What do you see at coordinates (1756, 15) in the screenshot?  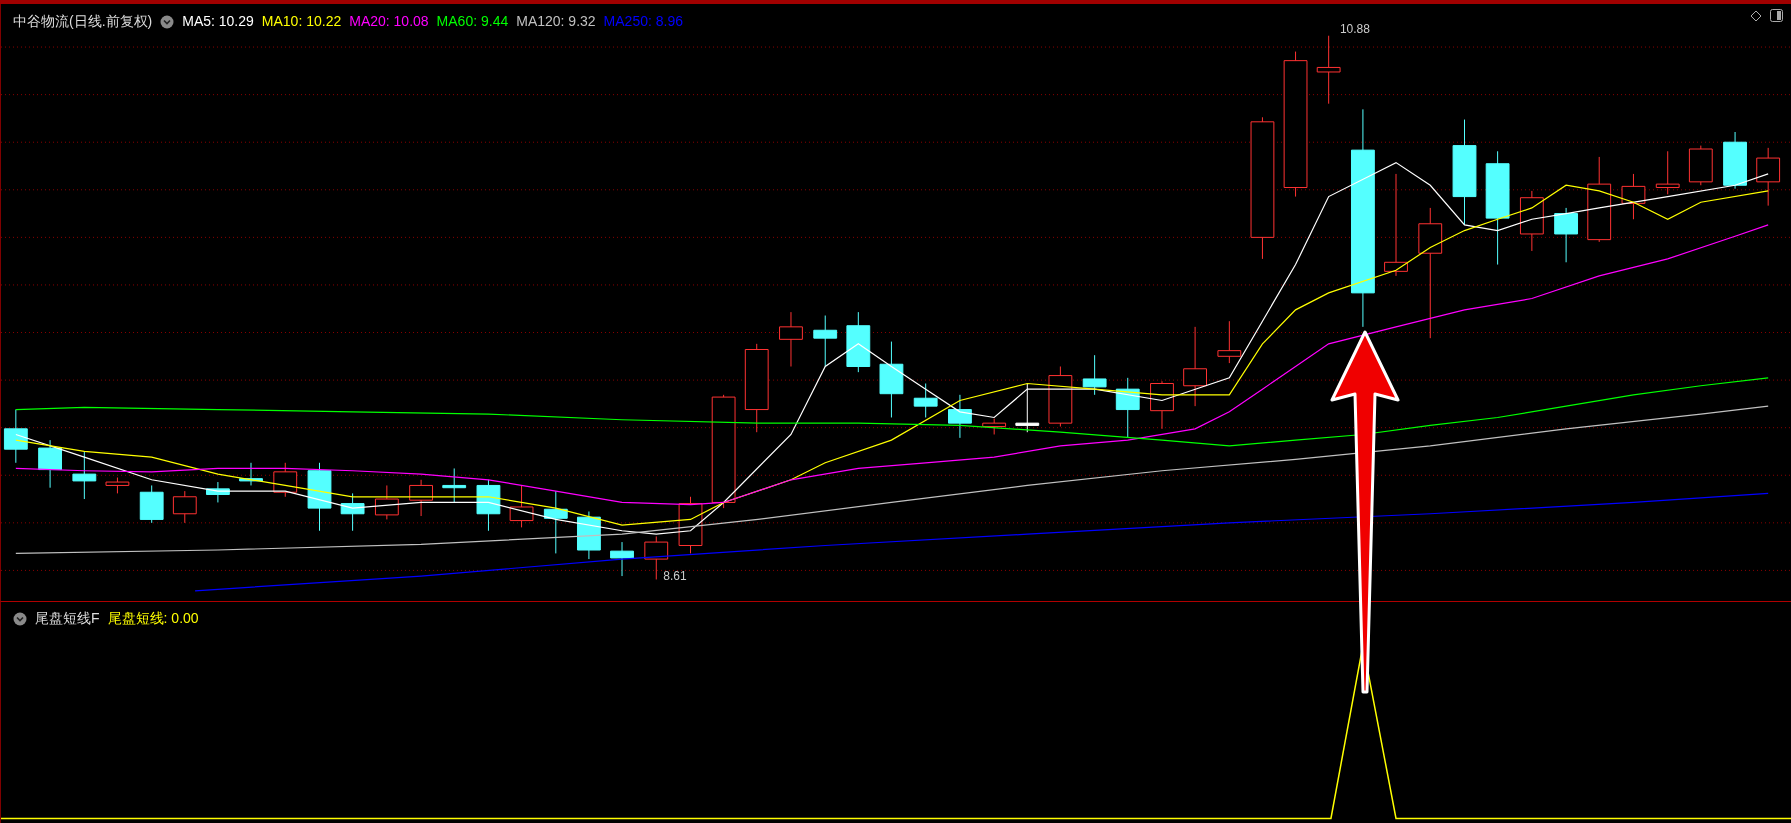 I see `diamond-icon` at bounding box center [1756, 15].